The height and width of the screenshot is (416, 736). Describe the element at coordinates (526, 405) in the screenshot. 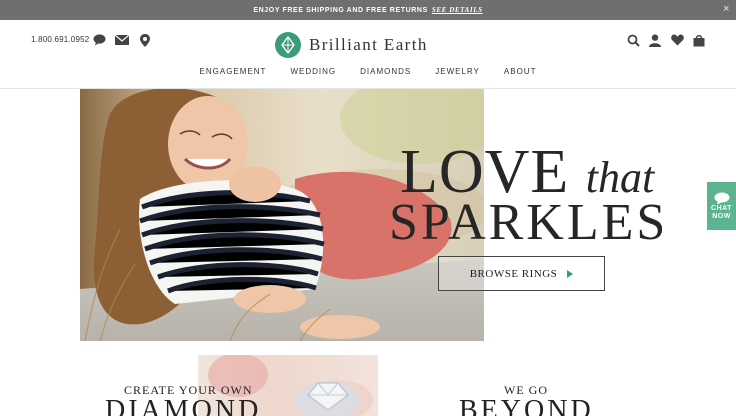

I see `beyond-heading: BEYOND` at that location.